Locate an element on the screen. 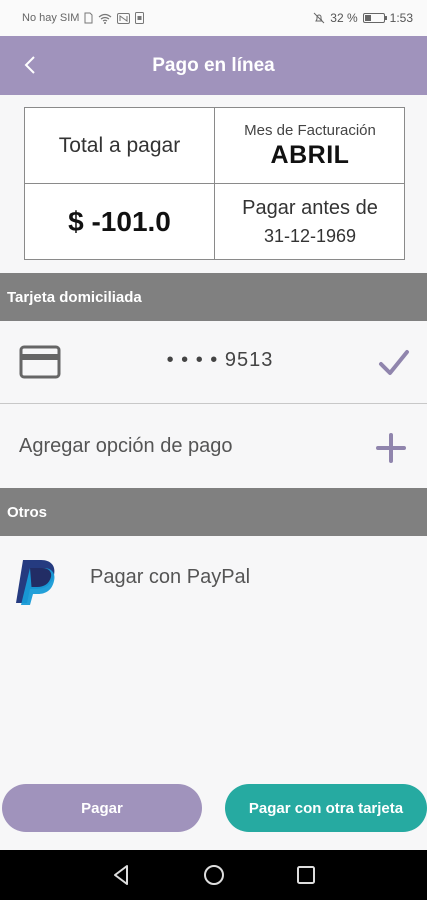  credit-card-icon is located at coordinates (40, 362).